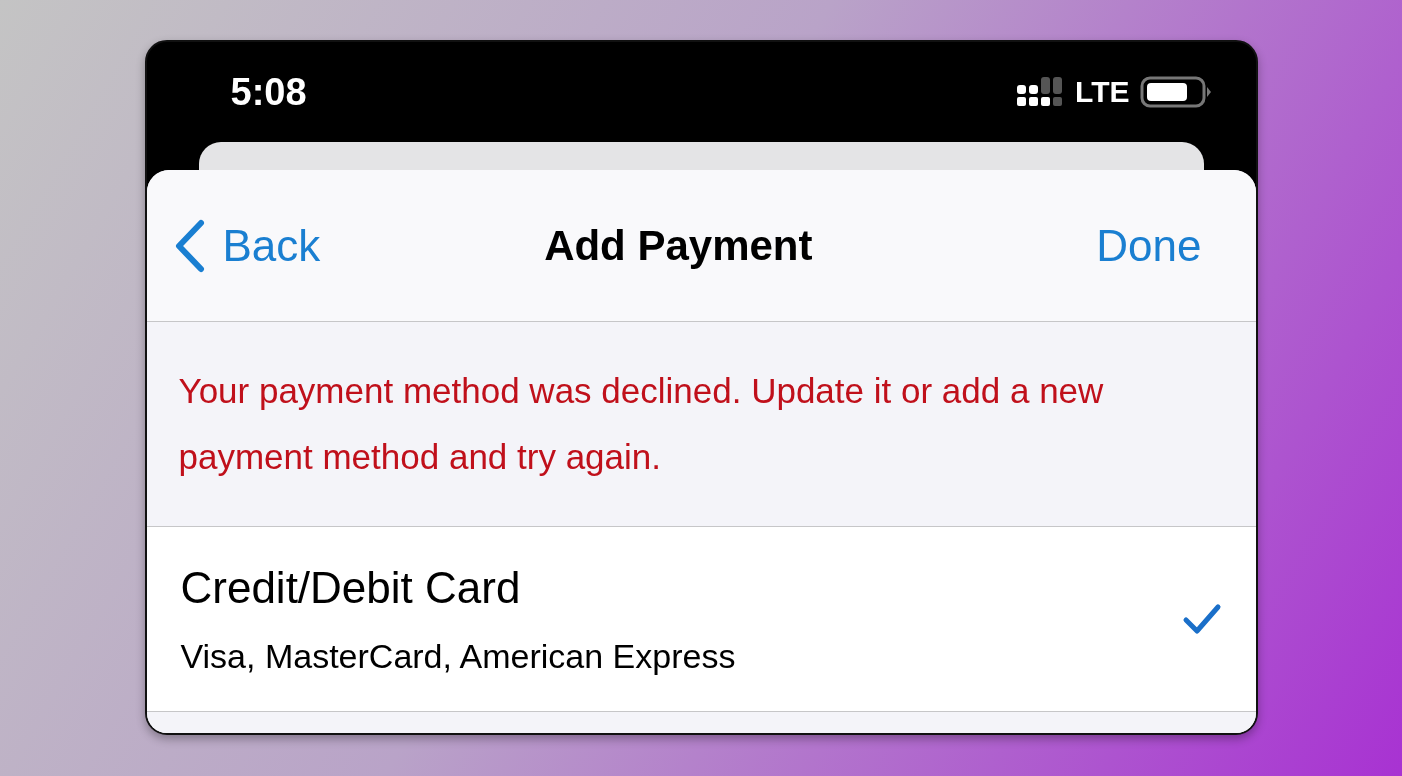 The image size is (1402, 776). Describe the element at coordinates (351, 587) in the screenshot. I see `option-title: Credit/Debit Card` at that location.